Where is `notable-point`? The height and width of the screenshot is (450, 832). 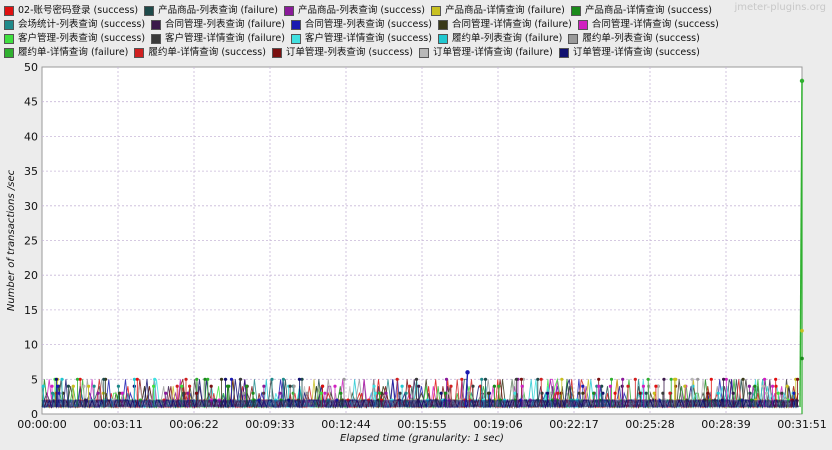
notable-point is located at coordinates (467, 372).